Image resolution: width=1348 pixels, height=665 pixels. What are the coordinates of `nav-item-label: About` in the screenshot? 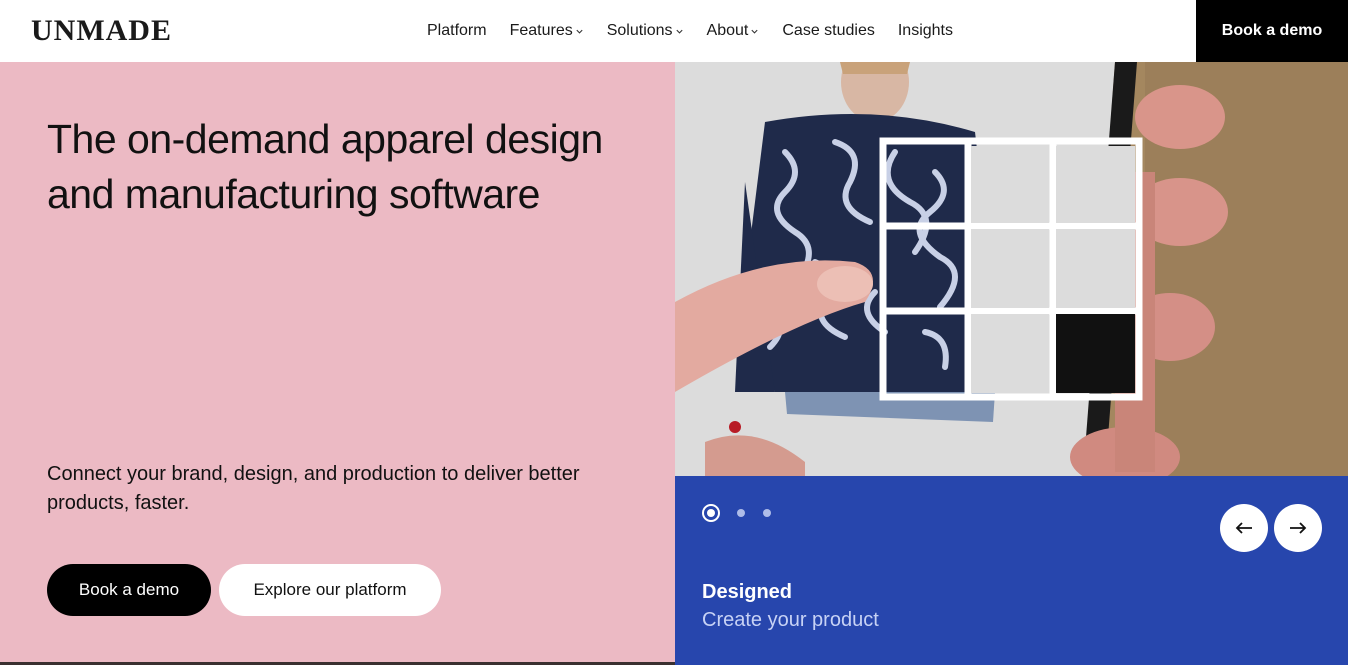 It's located at (727, 30).